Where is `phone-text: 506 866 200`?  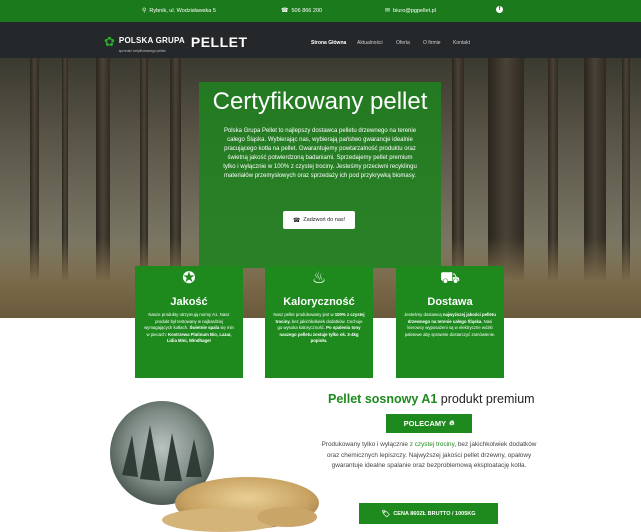
phone-text: 506 866 200 is located at coordinates (306, 11).